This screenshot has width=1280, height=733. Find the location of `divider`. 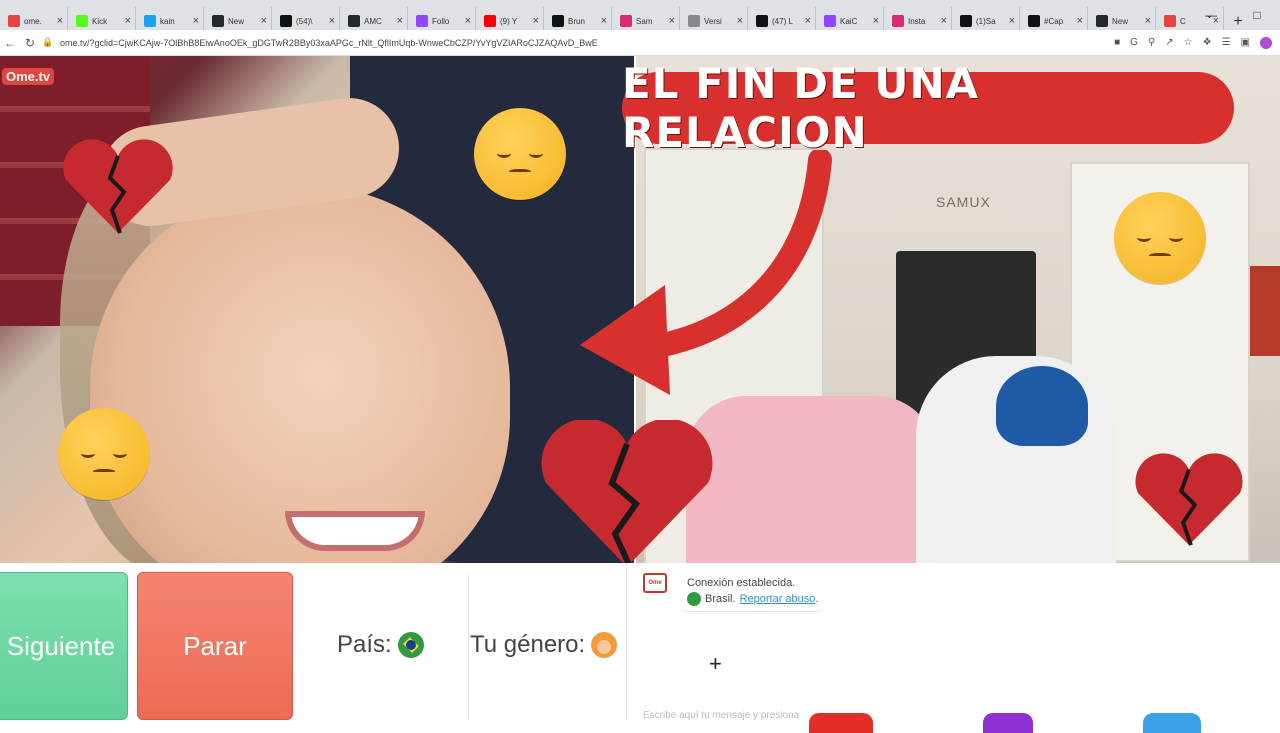

divider is located at coordinates (468, 647).